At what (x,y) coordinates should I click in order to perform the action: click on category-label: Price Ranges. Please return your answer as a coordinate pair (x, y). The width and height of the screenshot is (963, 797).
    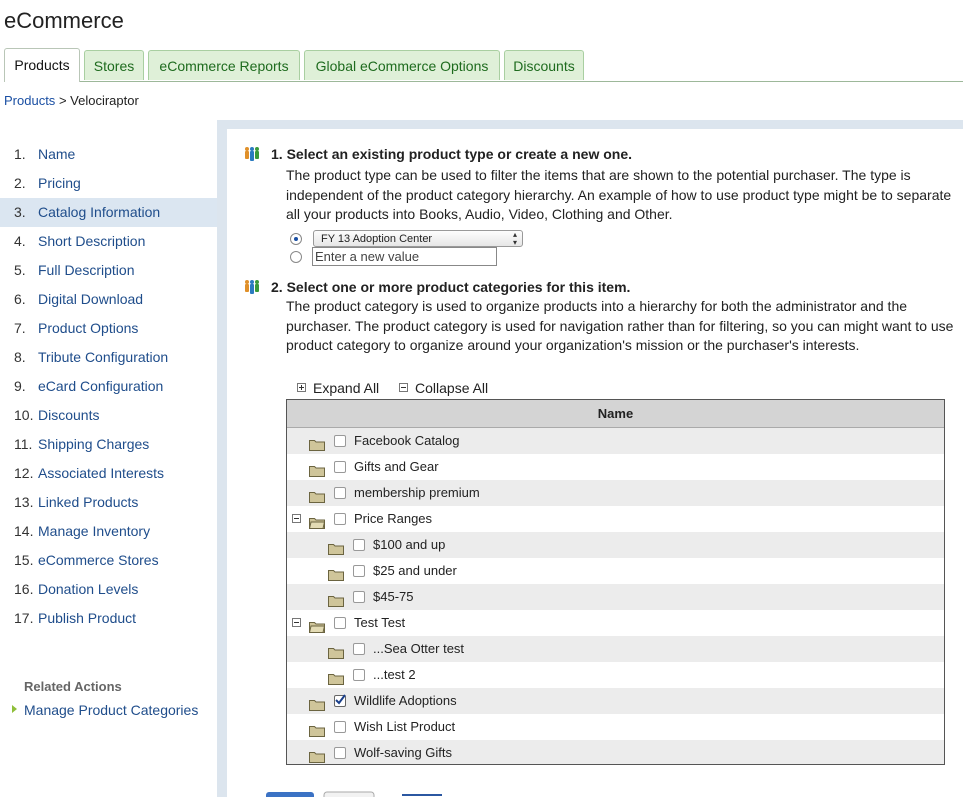
    Looking at the image, I should click on (393, 519).